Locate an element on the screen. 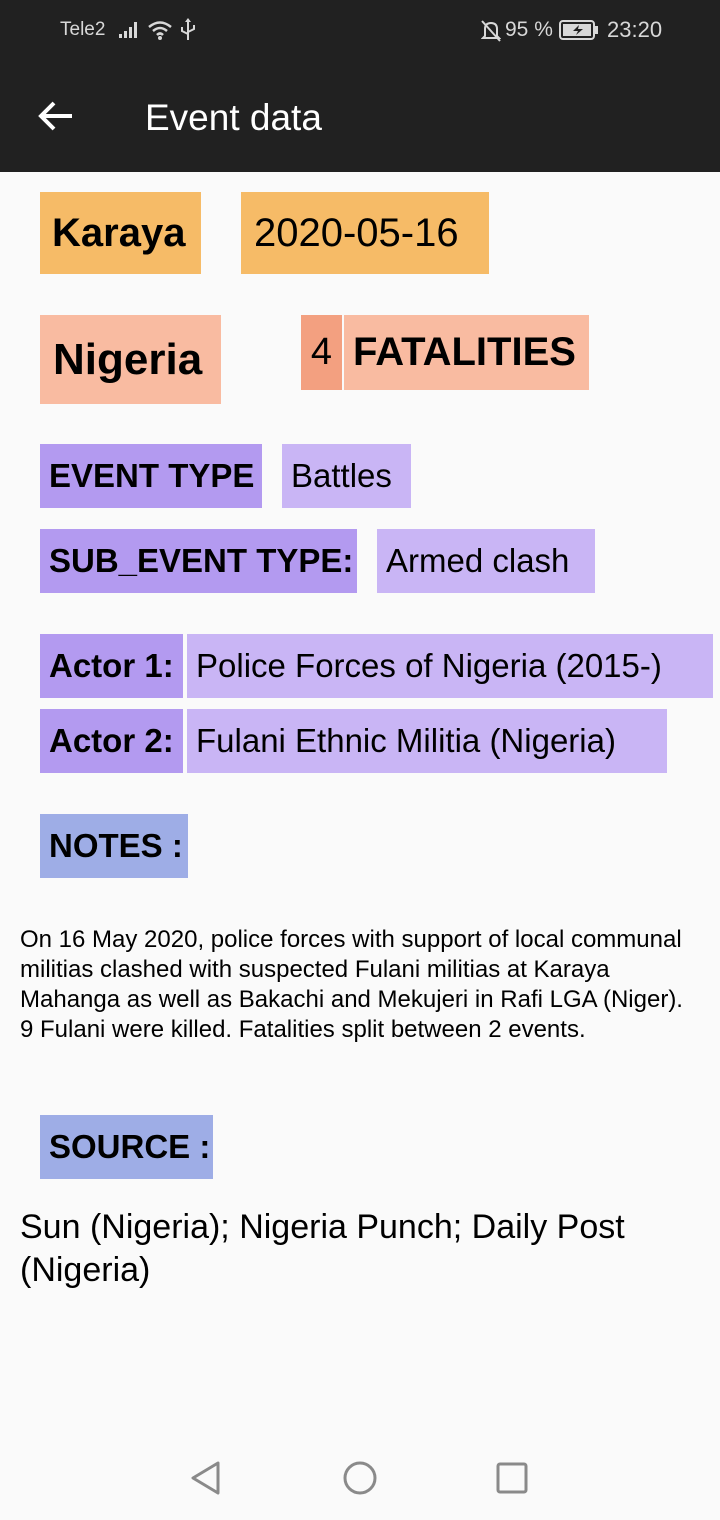 This screenshot has height=1520, width=720. notes-label: NOTES : is located at coordinates (114, 846).